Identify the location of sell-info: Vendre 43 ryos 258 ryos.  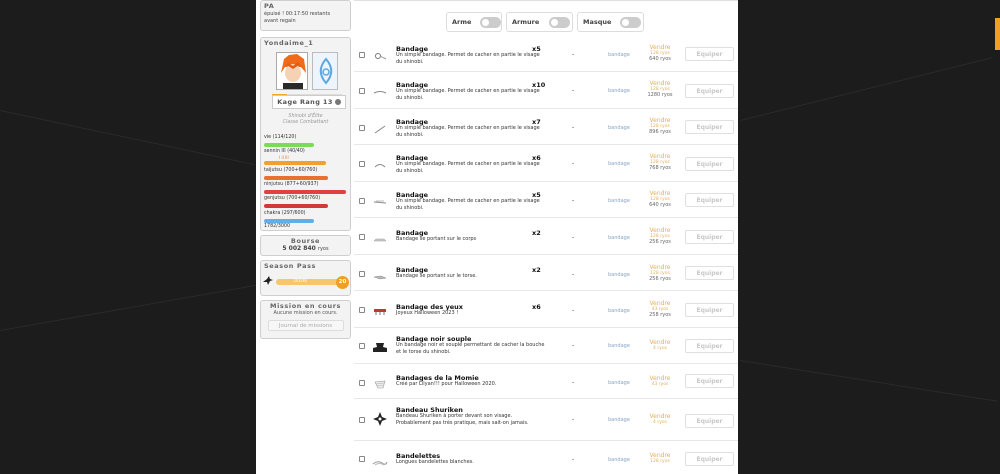
(660, 309).